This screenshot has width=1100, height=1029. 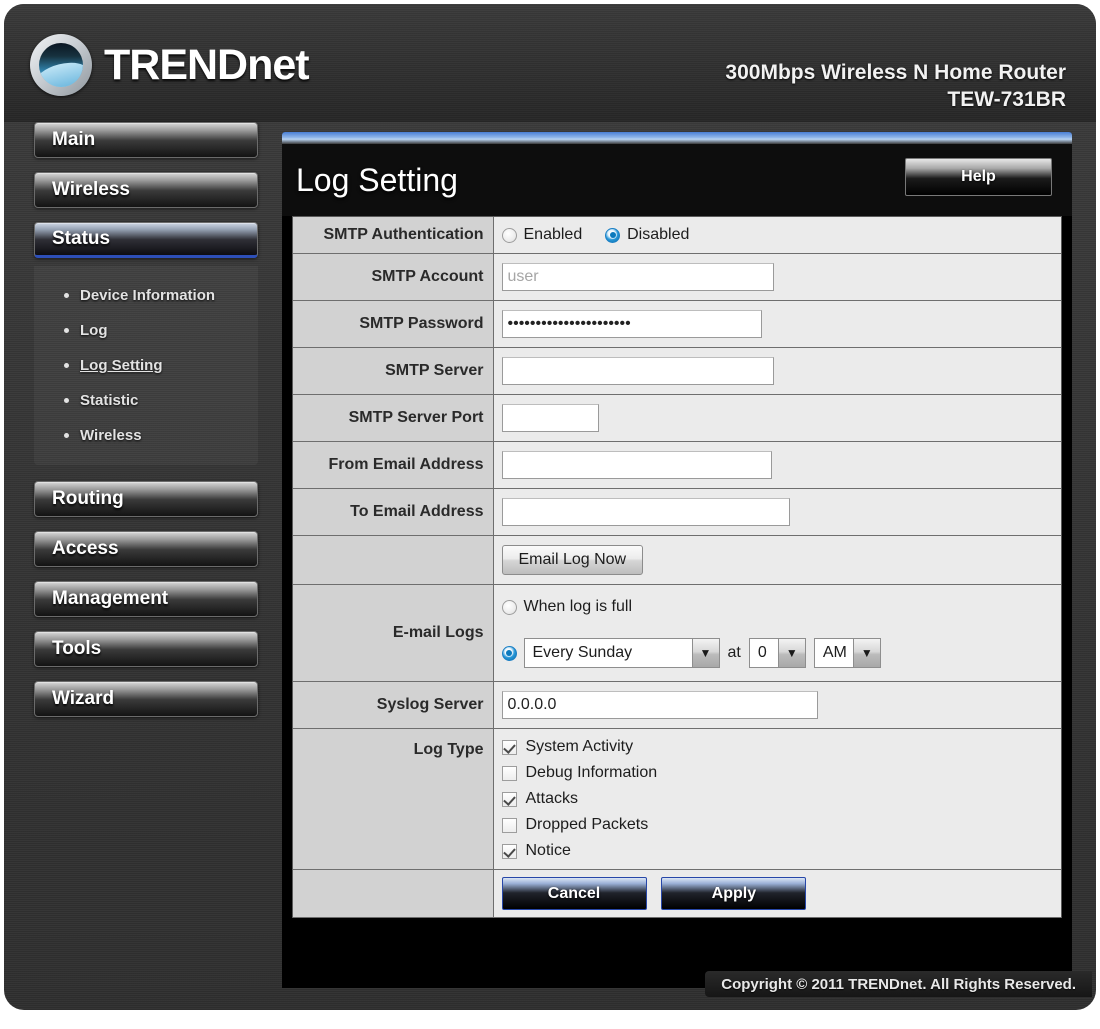 I want to click on submenu-label-wireless: Wireless, so click(x=111, y=435).